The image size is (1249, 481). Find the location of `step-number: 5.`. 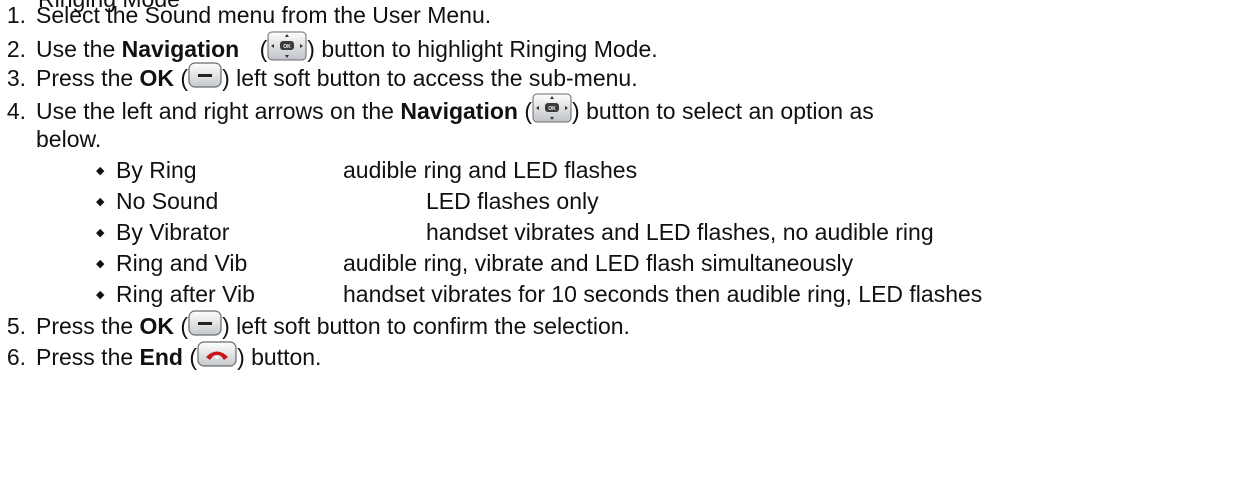

step-number: 5. is located at coordinates (16, 326).